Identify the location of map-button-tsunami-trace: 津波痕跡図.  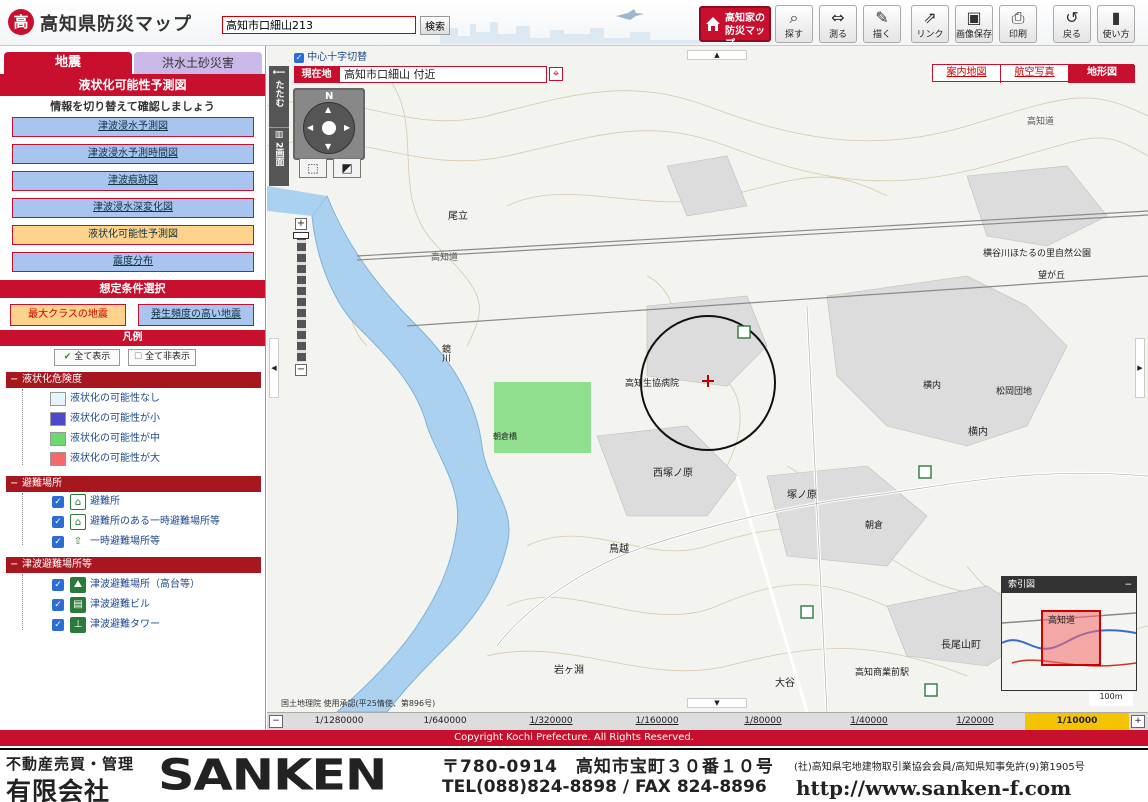
(133, 181).